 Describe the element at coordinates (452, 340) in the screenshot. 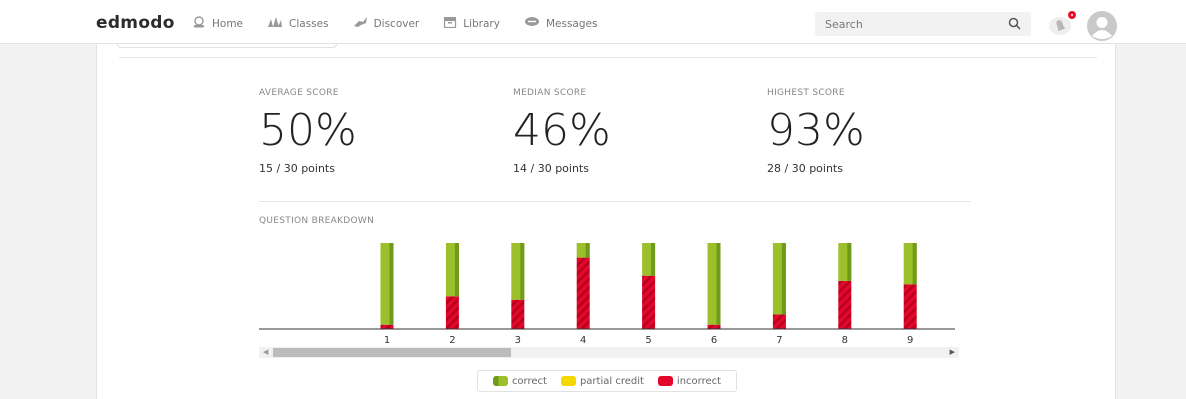

I see `x-tick-label: 2` at that location.